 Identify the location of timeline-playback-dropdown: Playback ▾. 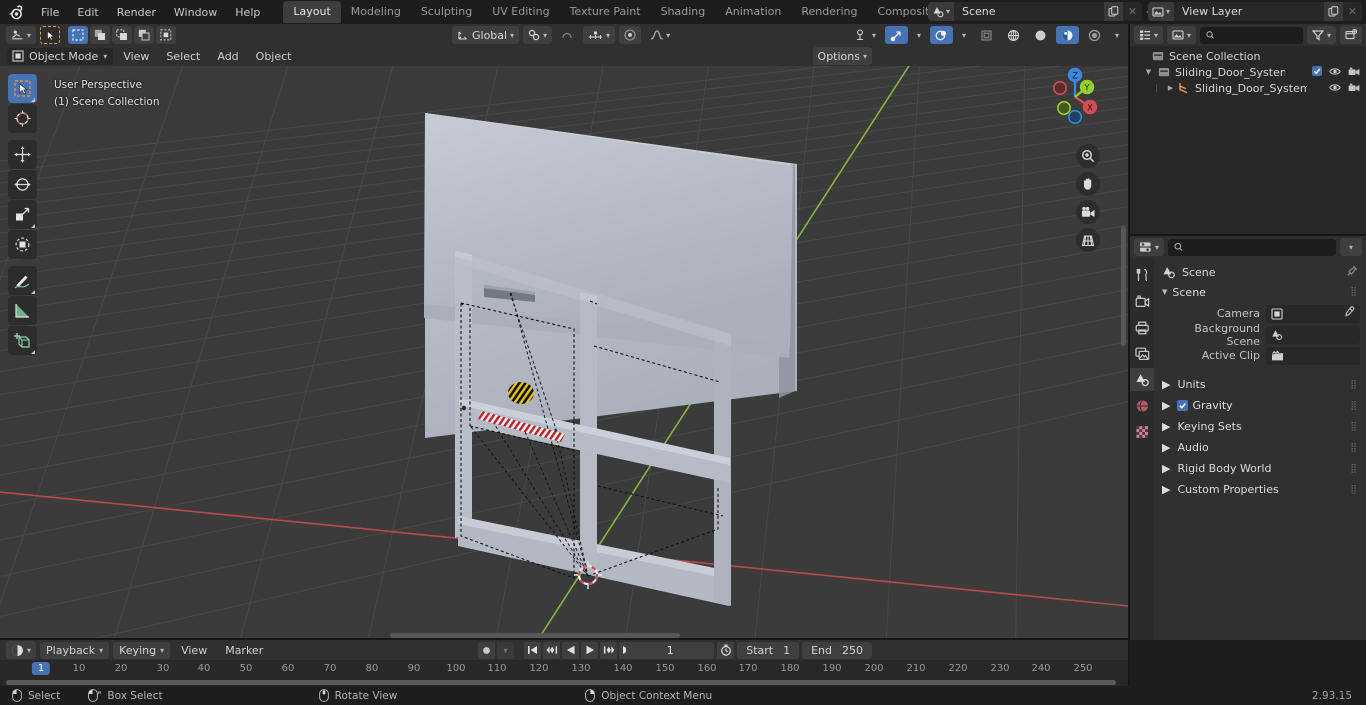
(75, 650).